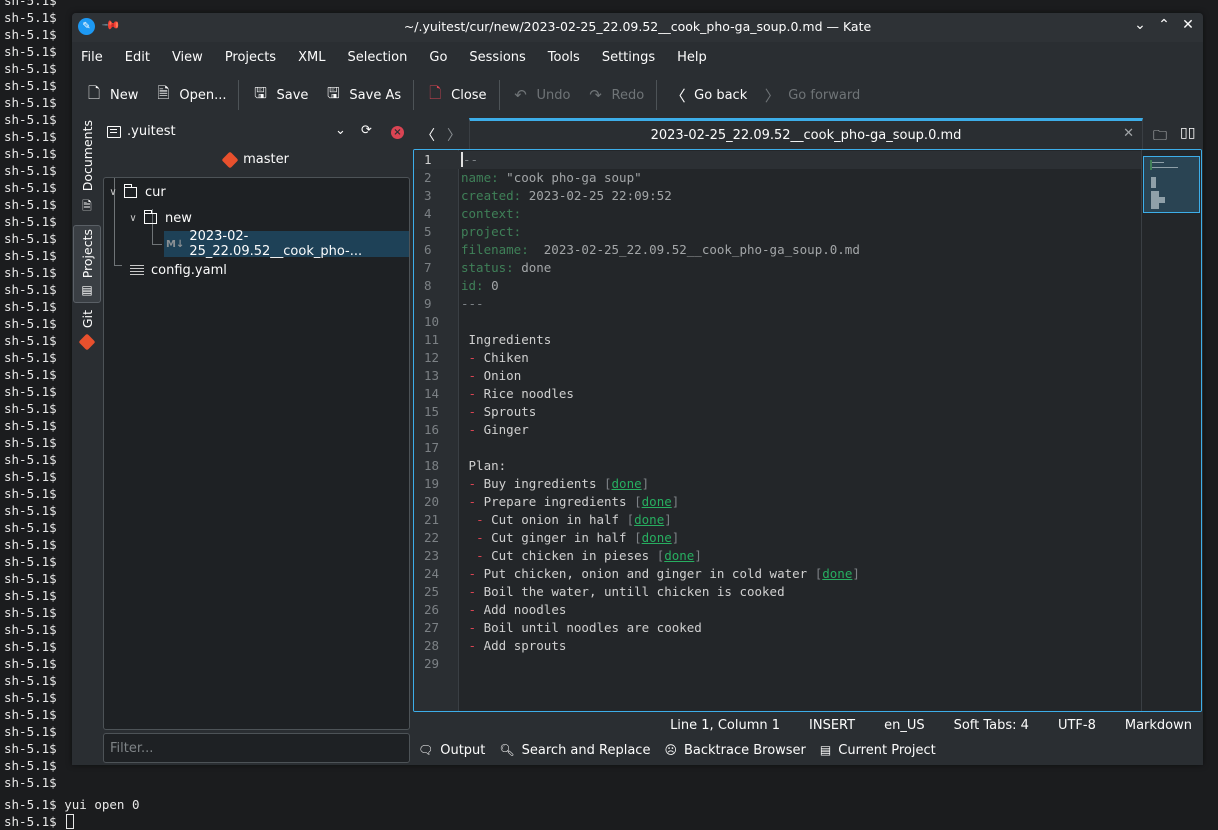  Describe the element at coordinates (800, 196) in the screenshot. I see `code-line: created: 2023-02-25 22:09:52` at that location.